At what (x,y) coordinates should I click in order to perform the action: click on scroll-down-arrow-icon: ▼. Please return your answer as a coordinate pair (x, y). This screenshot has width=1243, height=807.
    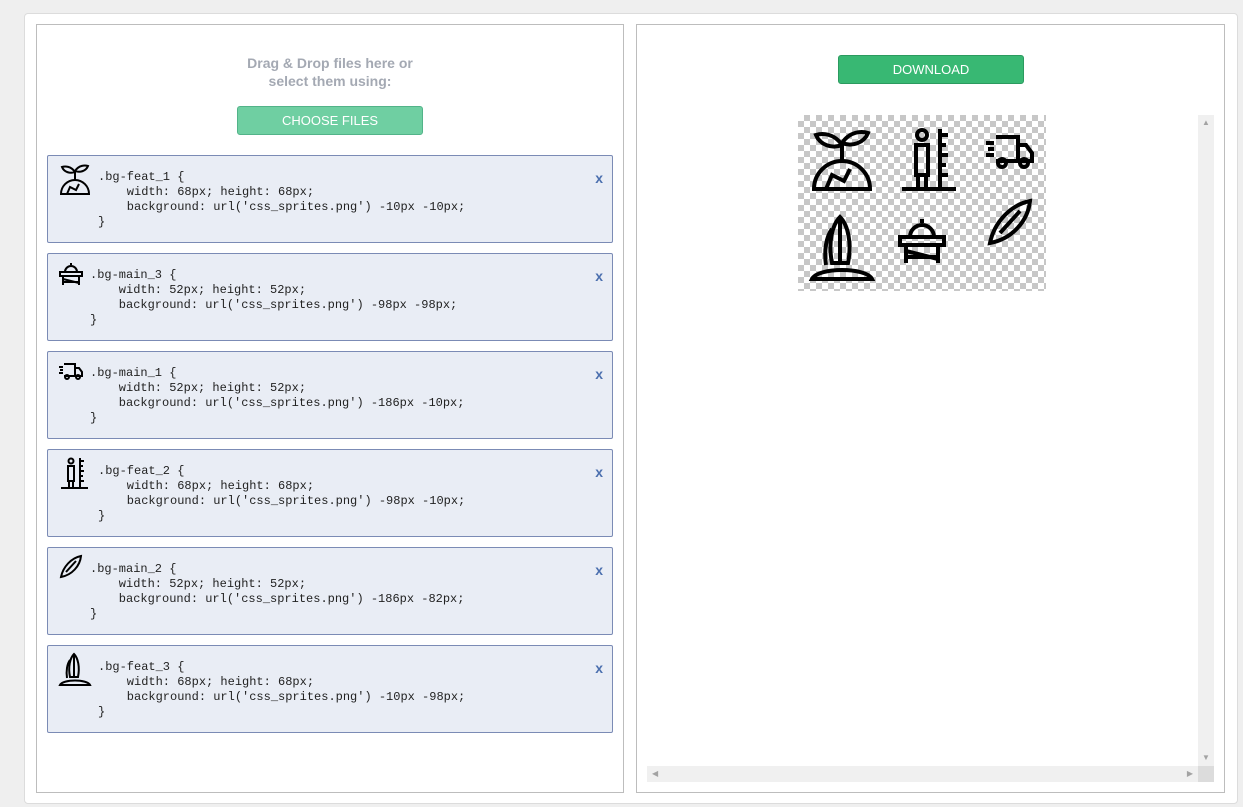
    Looking at the image, I should click on (1206, 758).